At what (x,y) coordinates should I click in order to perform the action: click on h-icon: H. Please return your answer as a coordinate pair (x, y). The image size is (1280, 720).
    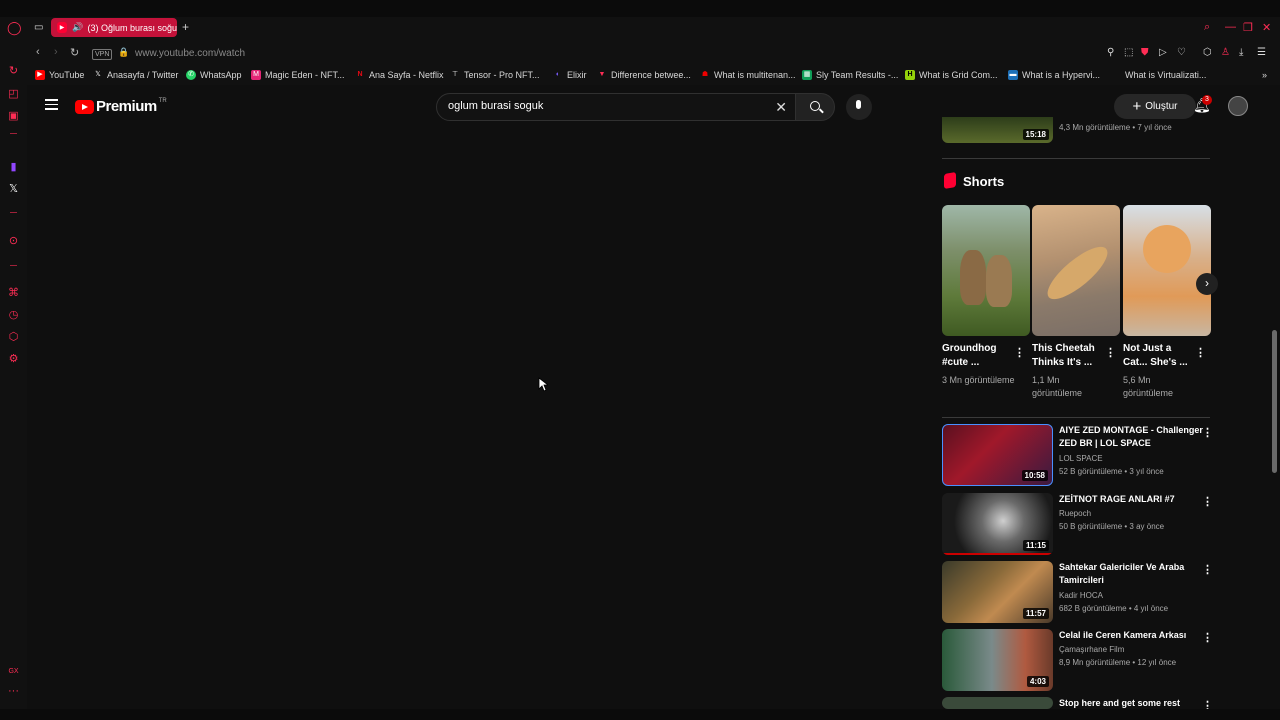
    Looking at the image, I should click on (910, 75).